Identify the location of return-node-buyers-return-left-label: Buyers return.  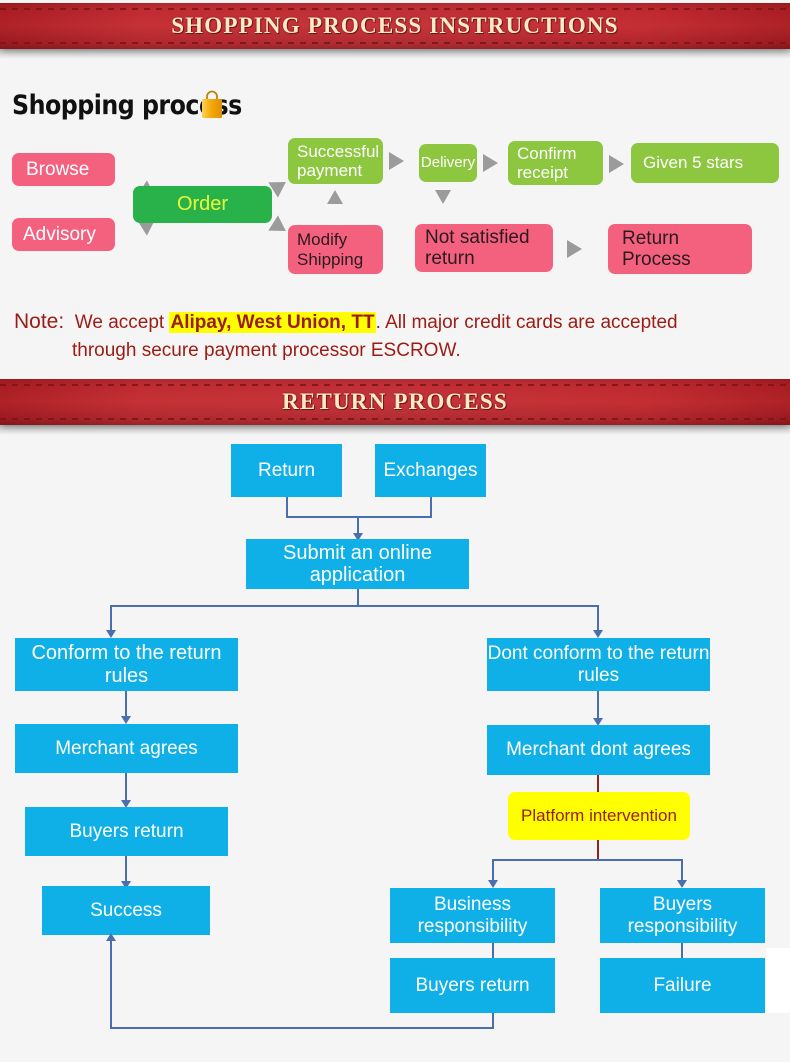
(126, 831).